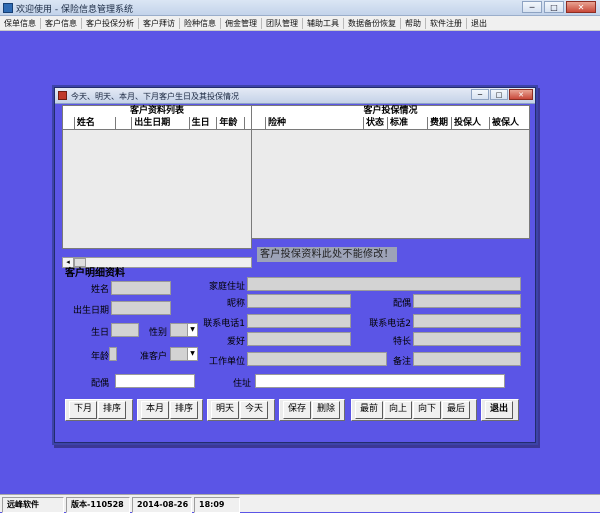 The width and height of the screenshot is (600, 513). I want to click on status-company: 远峰软件, so click(33, 505).